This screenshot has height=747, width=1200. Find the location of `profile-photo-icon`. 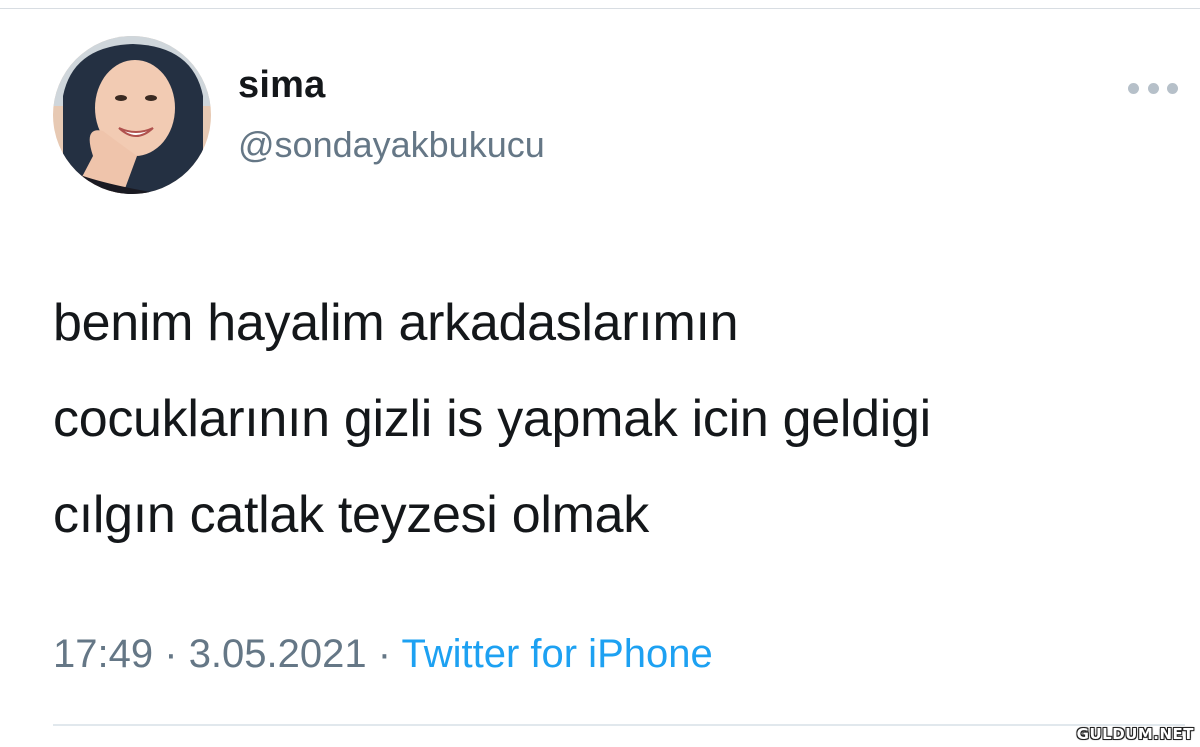

profile-photo-icon is located at coordinates (132, 115).